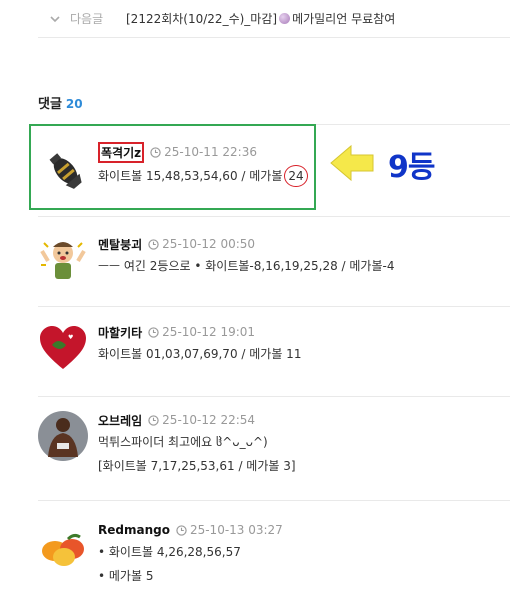  I want to click on comments-count: 20, so click(74, 104).